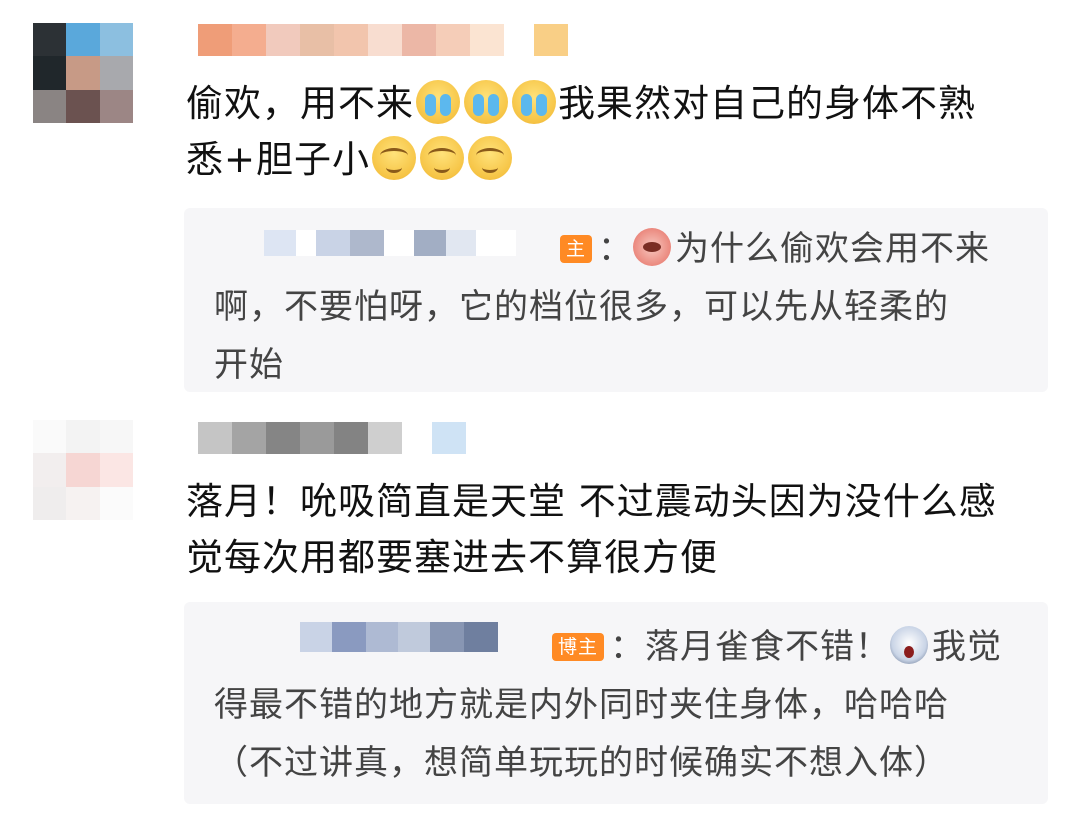 The width and height of the screenshot is (1080, 819). What do you see at coordinates (300, 103) in the screenshot?
I see `comment-text-1: 偷欢，用不来` at bounding box center [300, 103].